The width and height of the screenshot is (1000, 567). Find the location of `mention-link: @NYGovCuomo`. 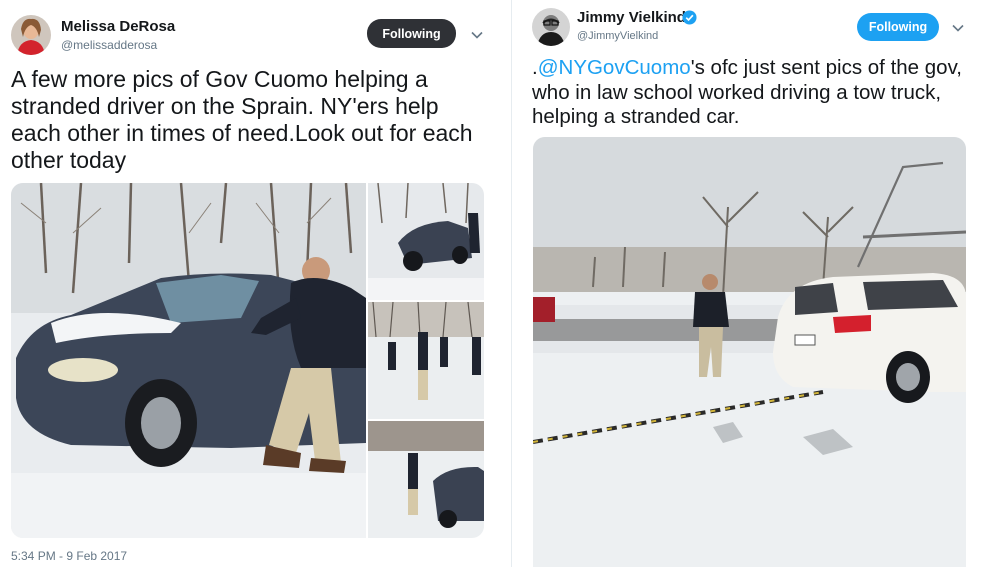

mention-link: @NYGovCuomo is located at coordinates (614, 67).